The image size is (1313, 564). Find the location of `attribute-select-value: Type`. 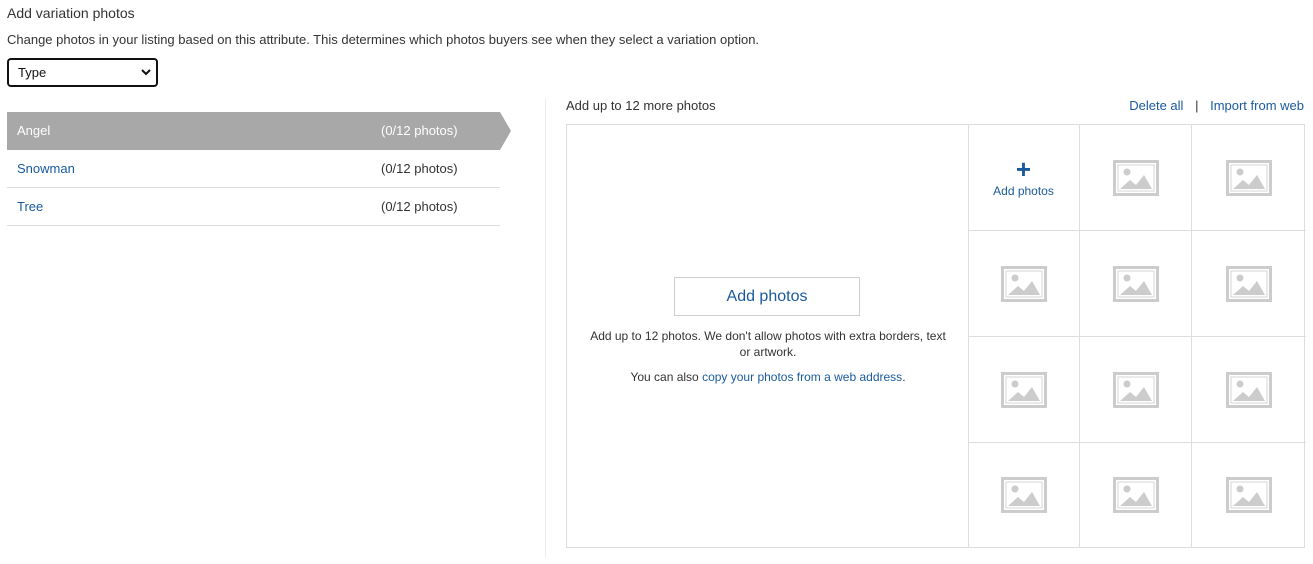

attribute-select-value: Type is located at coordinates (32, 72).